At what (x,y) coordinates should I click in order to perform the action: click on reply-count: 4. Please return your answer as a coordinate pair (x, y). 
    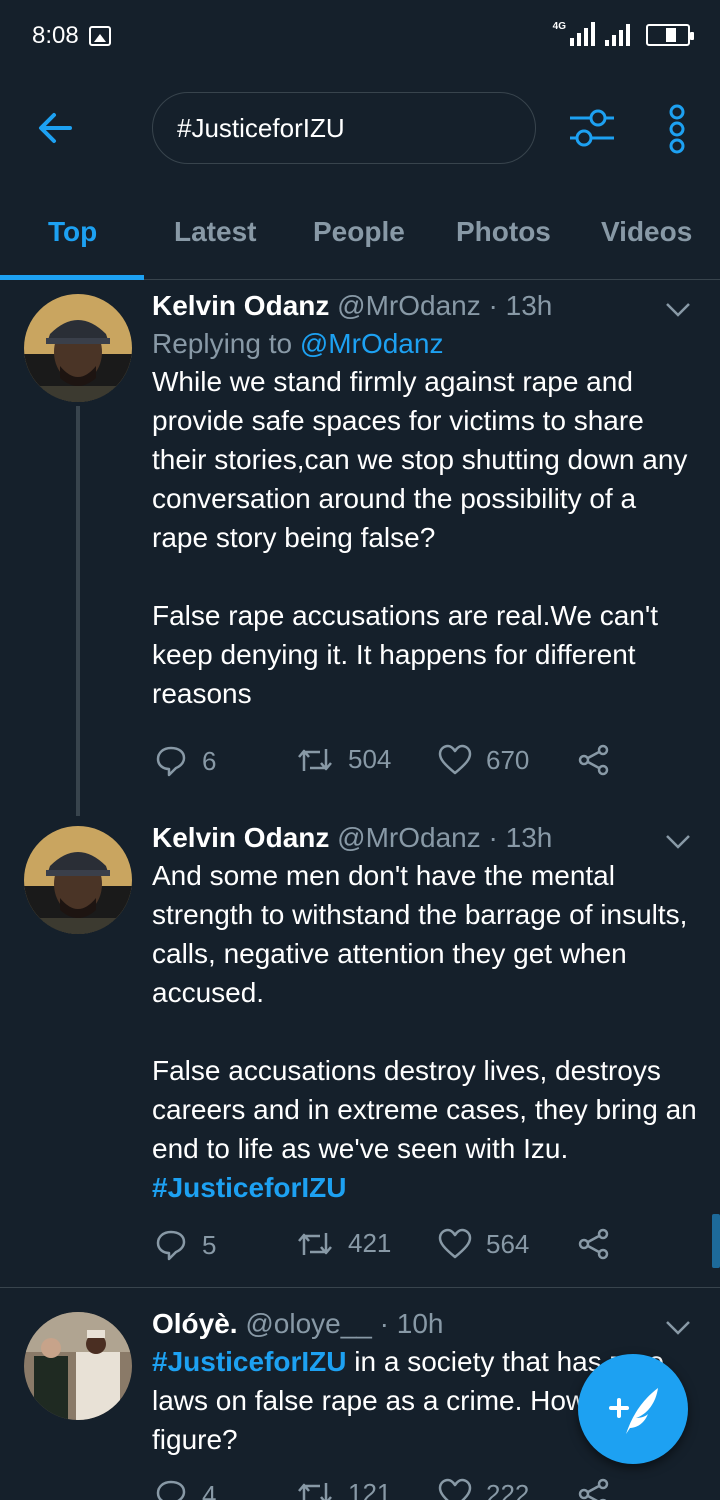
    Looking at the image, I should click on (209, 1489).